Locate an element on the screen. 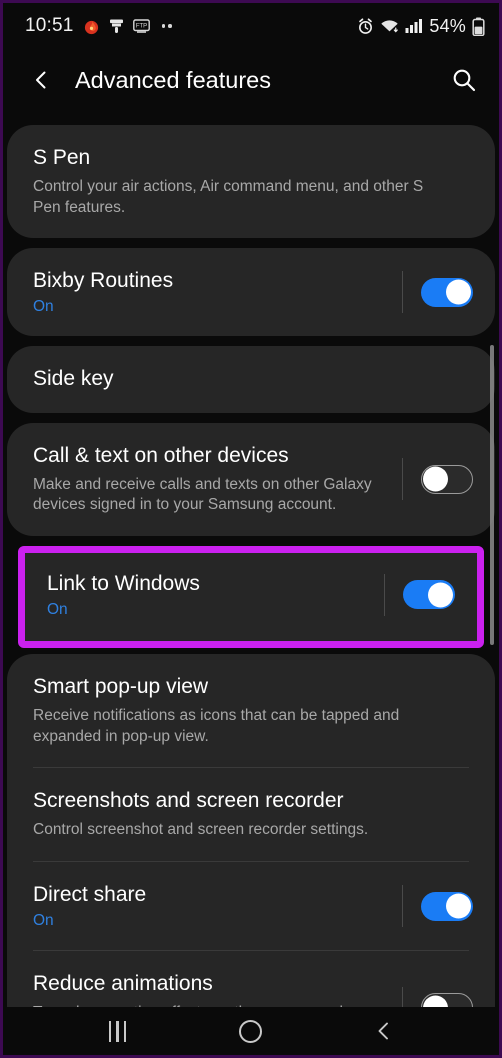 The height and width of the screenshot is (1058, 502). row-texts: Bixby Routines On is located at coordinates (213, 292).